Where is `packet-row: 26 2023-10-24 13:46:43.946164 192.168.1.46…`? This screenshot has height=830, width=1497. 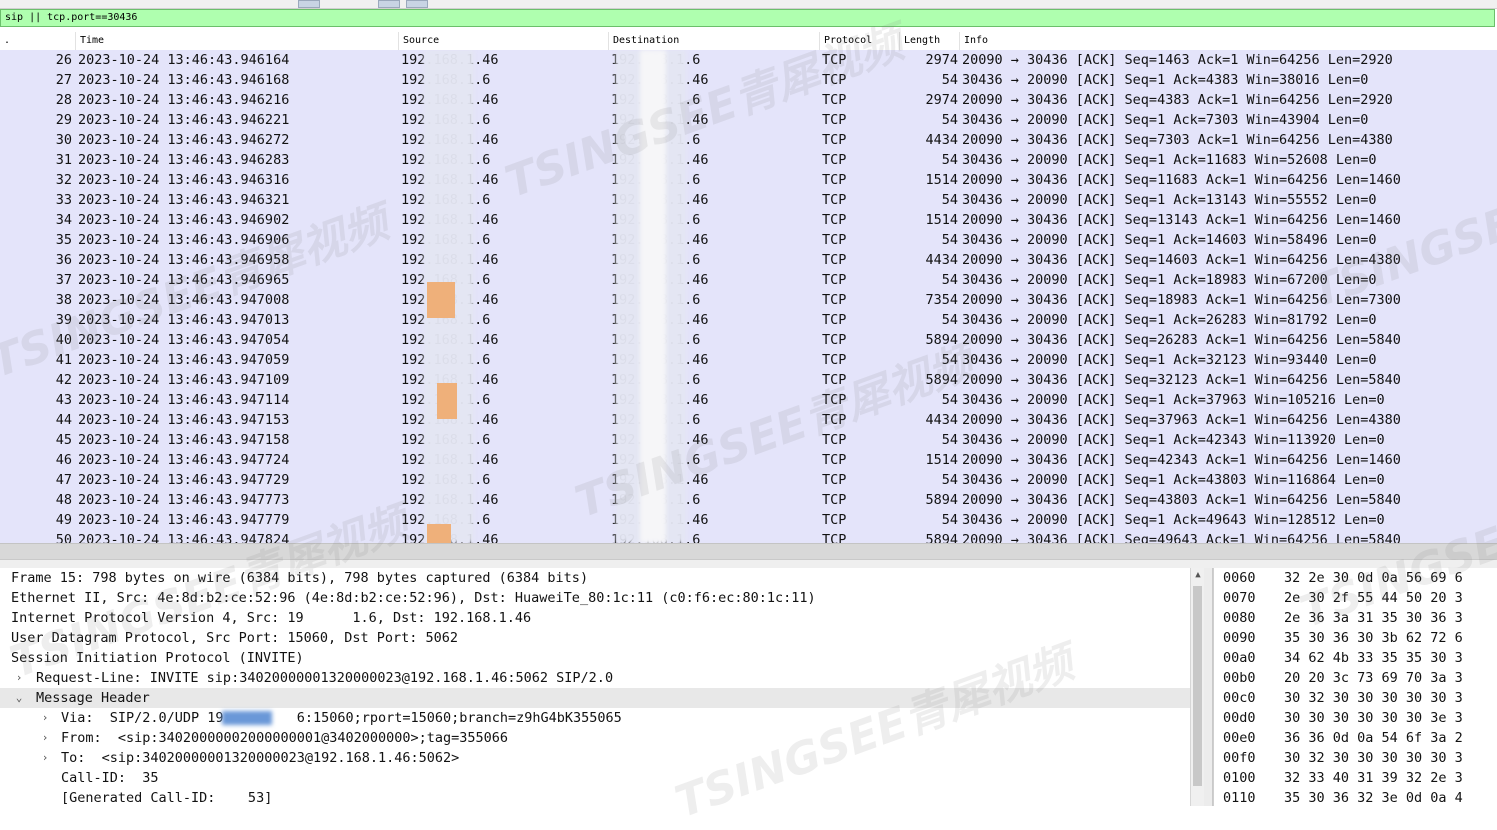
packet-row: 26 2023-10-24 13:46:43.946164 192.168.1.46… is located at coordinates (748, 60).